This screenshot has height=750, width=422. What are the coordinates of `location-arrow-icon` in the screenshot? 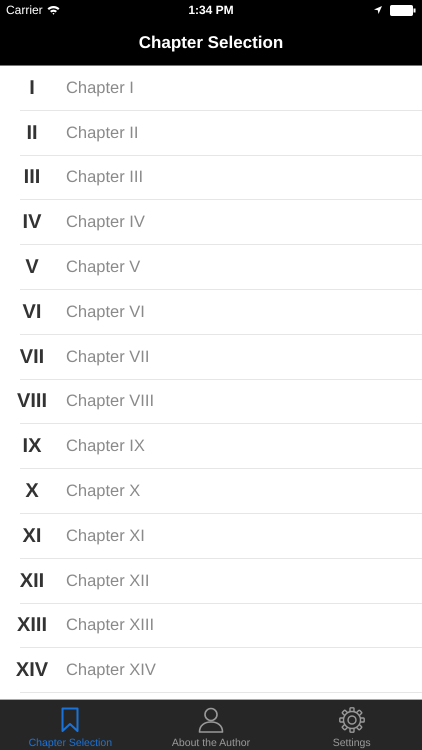 It's located at (378, 10).